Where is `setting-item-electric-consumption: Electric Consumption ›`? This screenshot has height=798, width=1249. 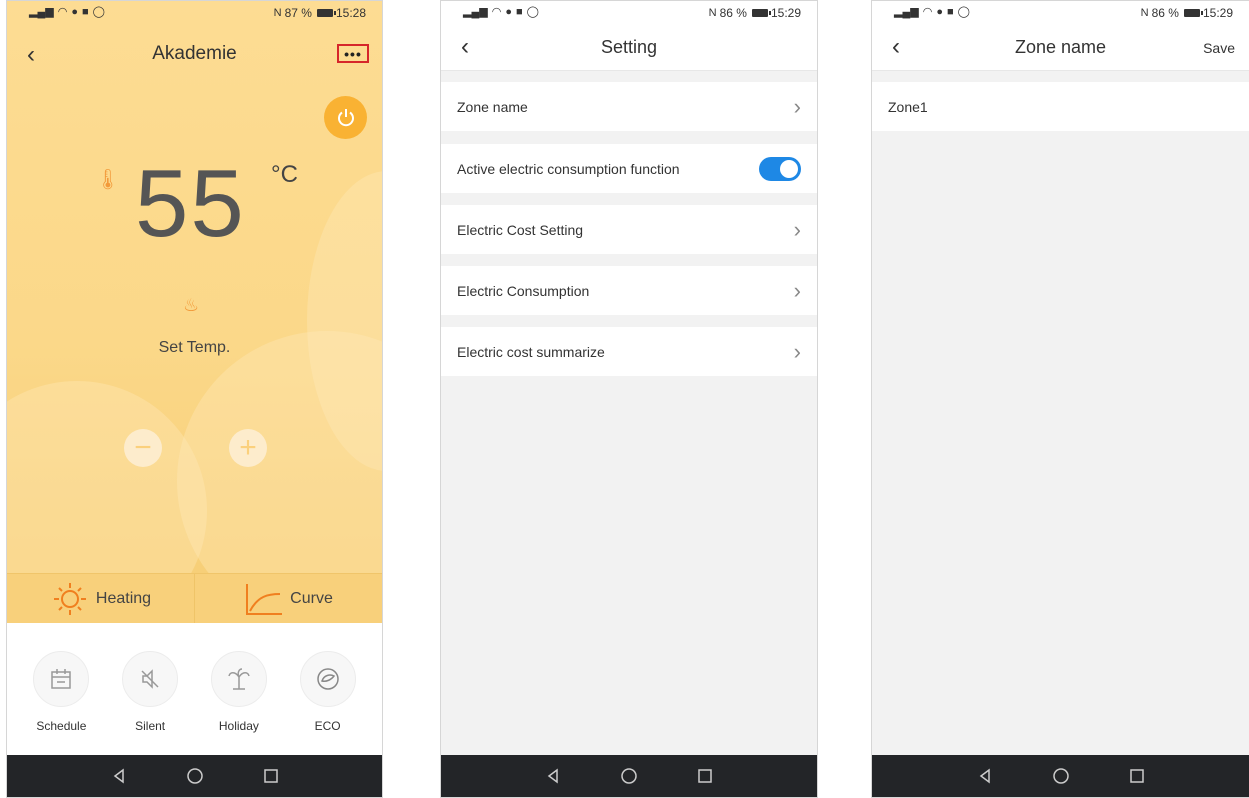 setting-item-electric-consumption: Electric Consumption › is located at coordinates (629, 290).